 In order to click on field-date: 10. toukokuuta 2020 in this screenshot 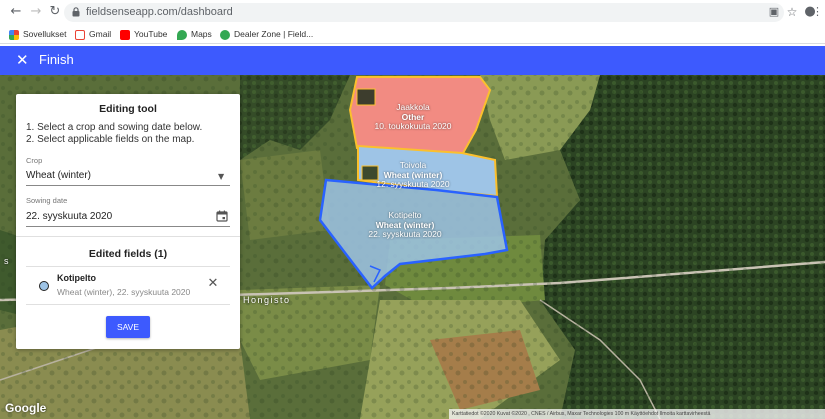, I will do `click(413, 126)`.